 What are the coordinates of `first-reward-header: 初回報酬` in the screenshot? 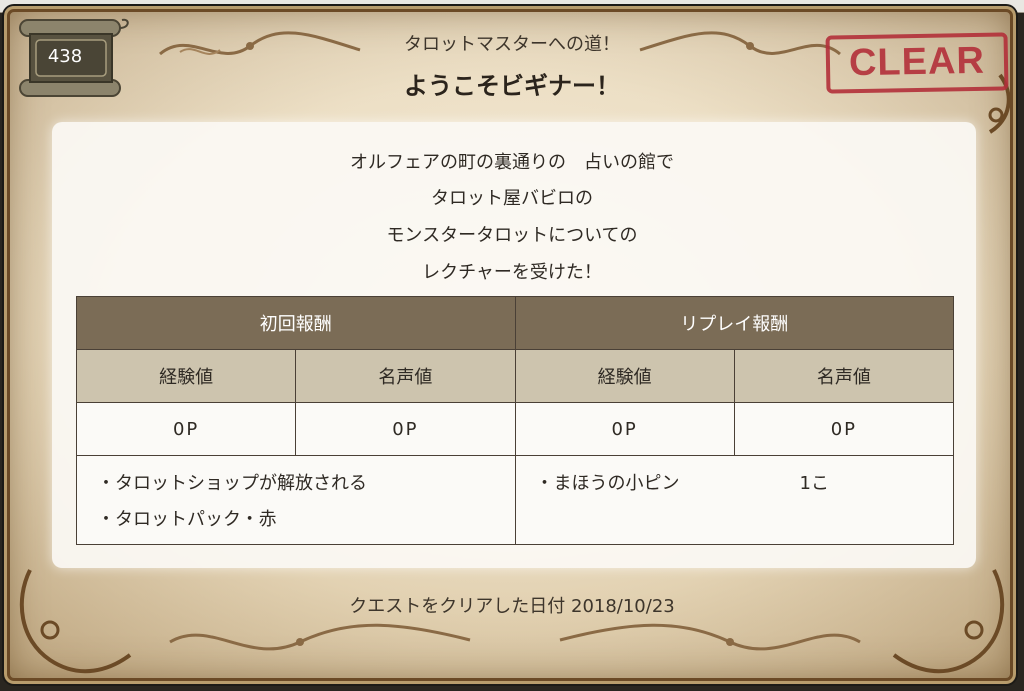 It's located at (296, 323).